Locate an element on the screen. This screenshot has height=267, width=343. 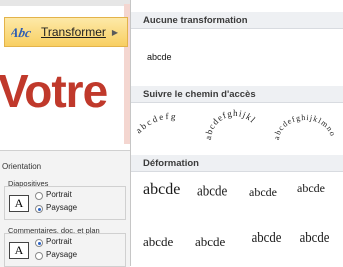
warp-option-triangle: abcde is located at coordinates (263, 192).